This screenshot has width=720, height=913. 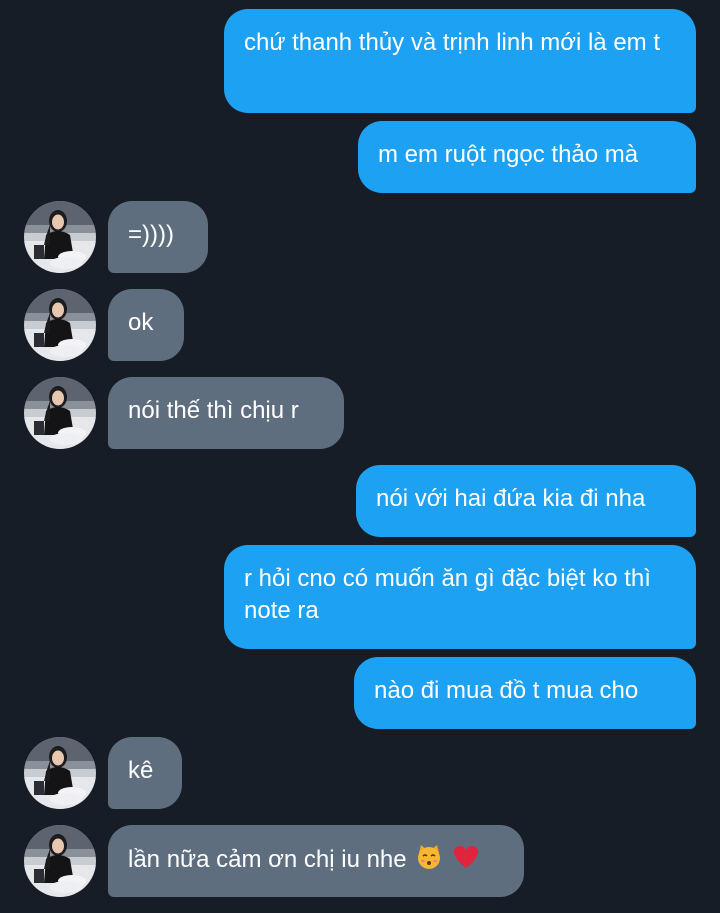 I want to click on received-message-bubble: lần nữa cảm ơn chị iu nhe, so click(x=316, y=861).